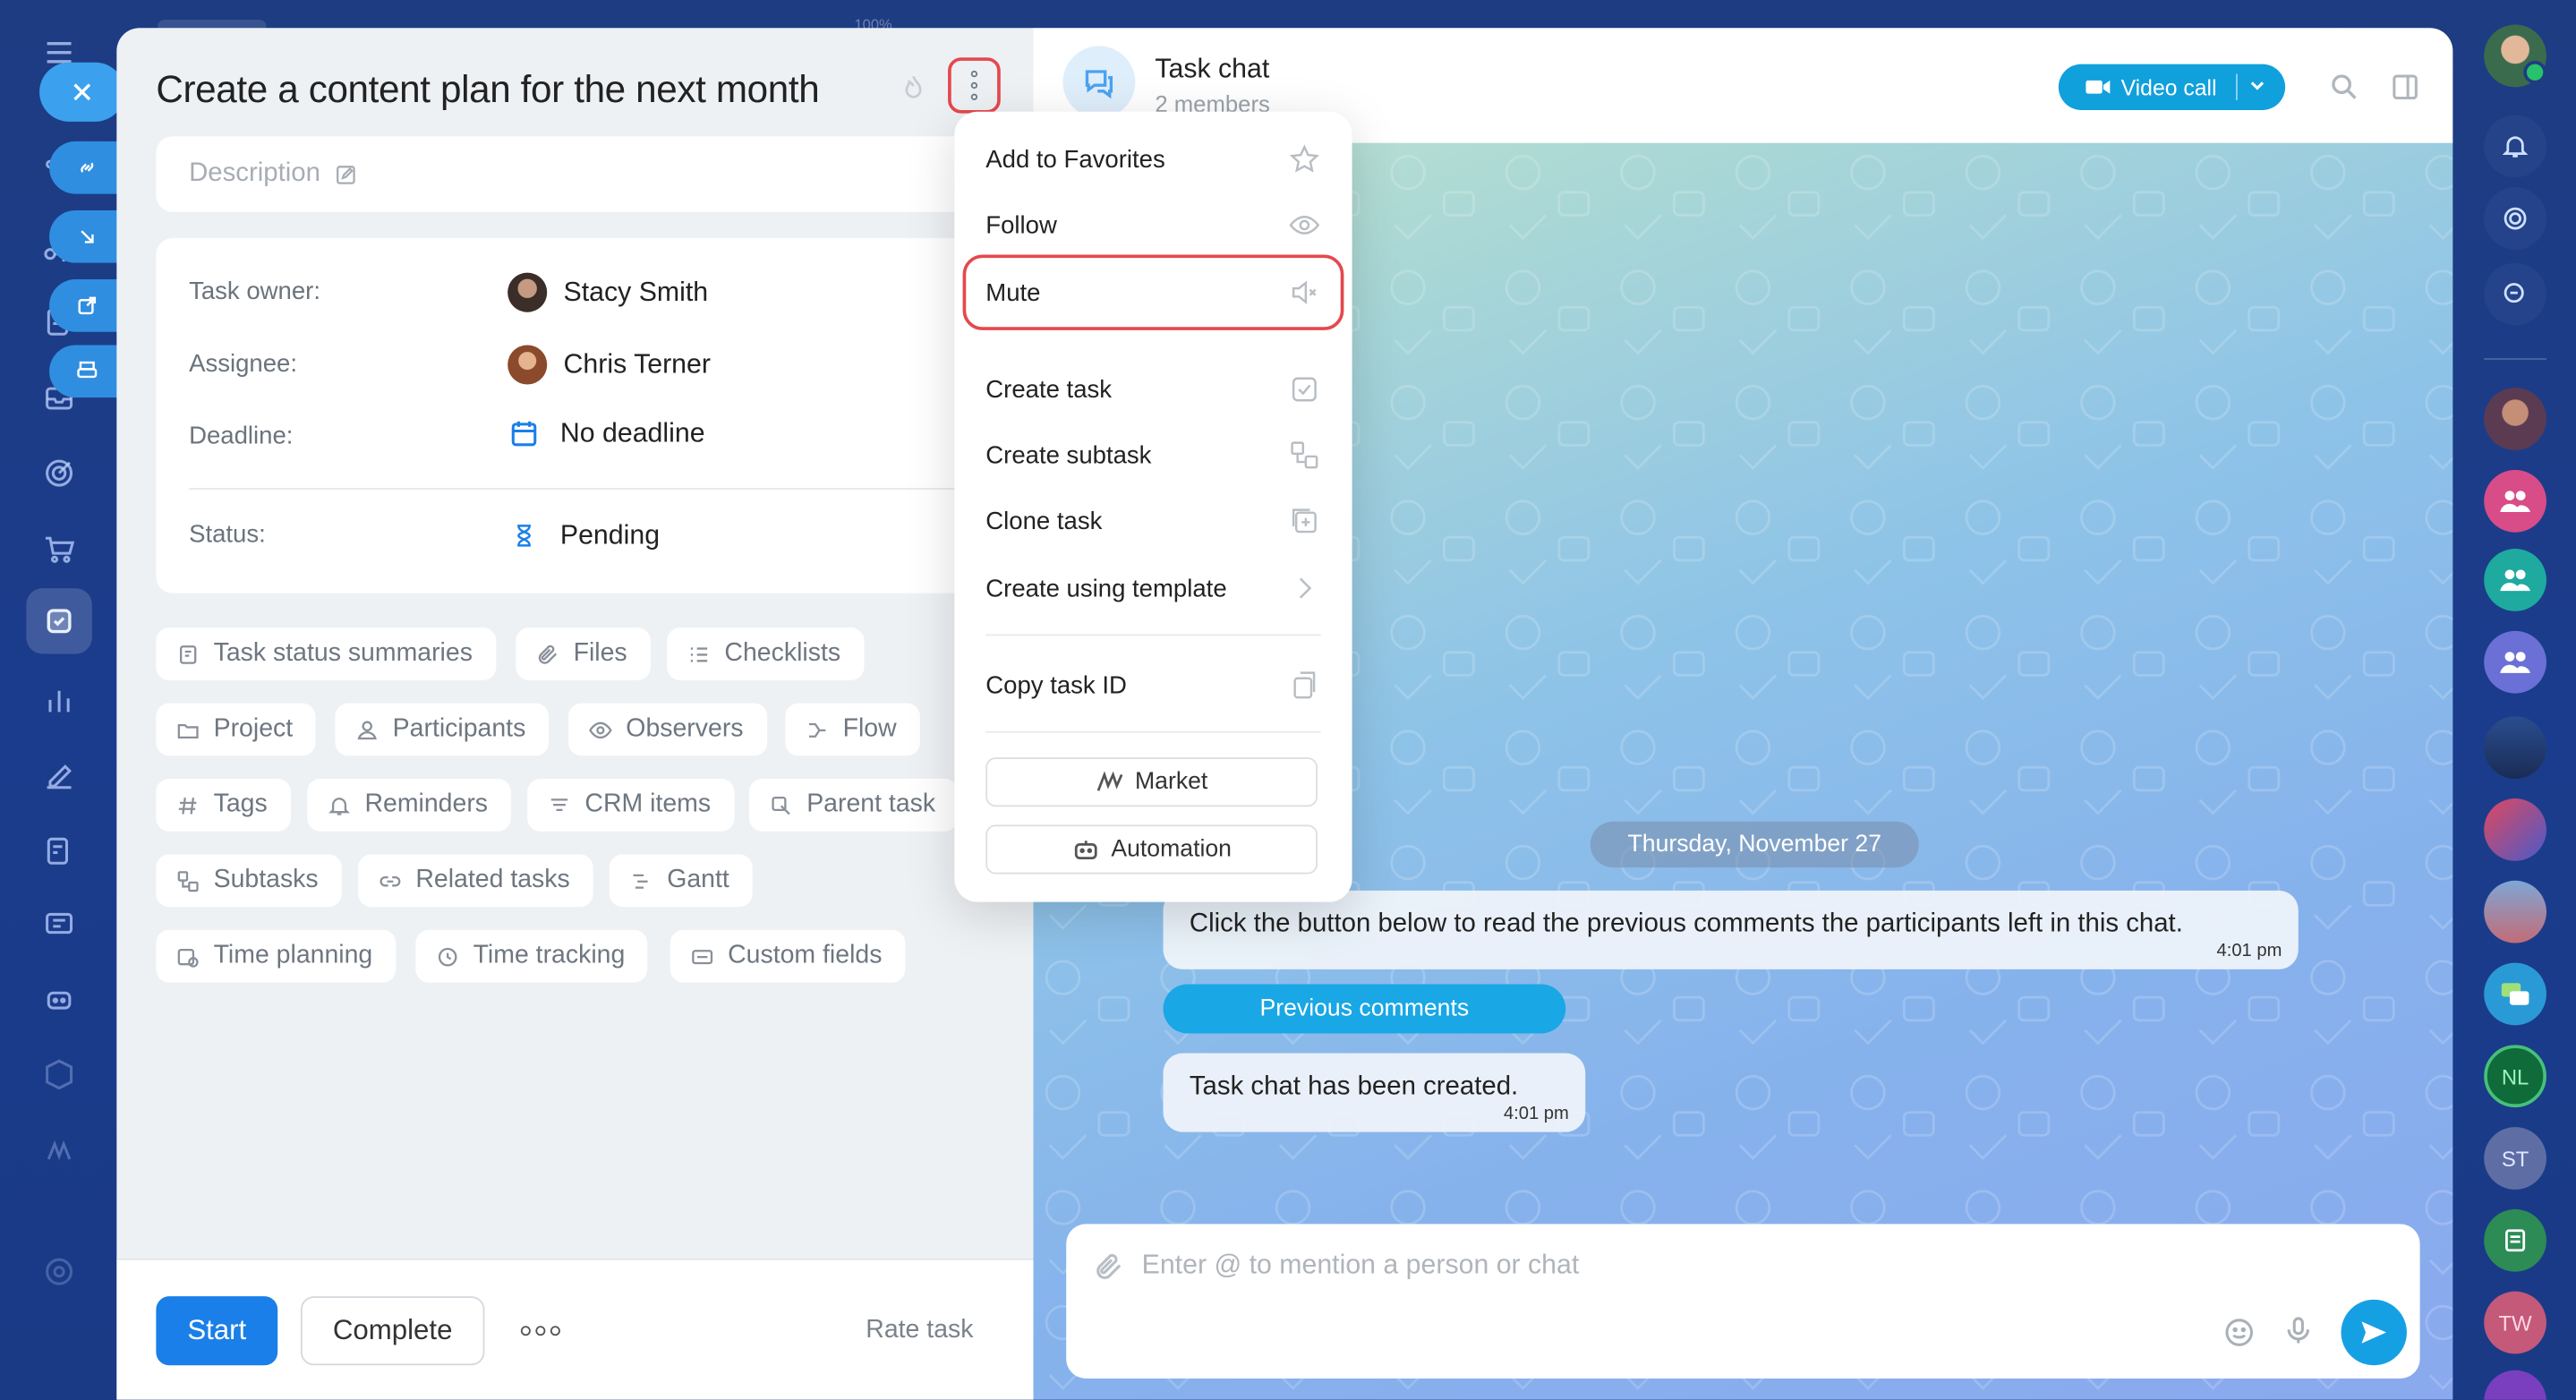  I want to click on chip-gantt: Gantt, so click(681, 881).